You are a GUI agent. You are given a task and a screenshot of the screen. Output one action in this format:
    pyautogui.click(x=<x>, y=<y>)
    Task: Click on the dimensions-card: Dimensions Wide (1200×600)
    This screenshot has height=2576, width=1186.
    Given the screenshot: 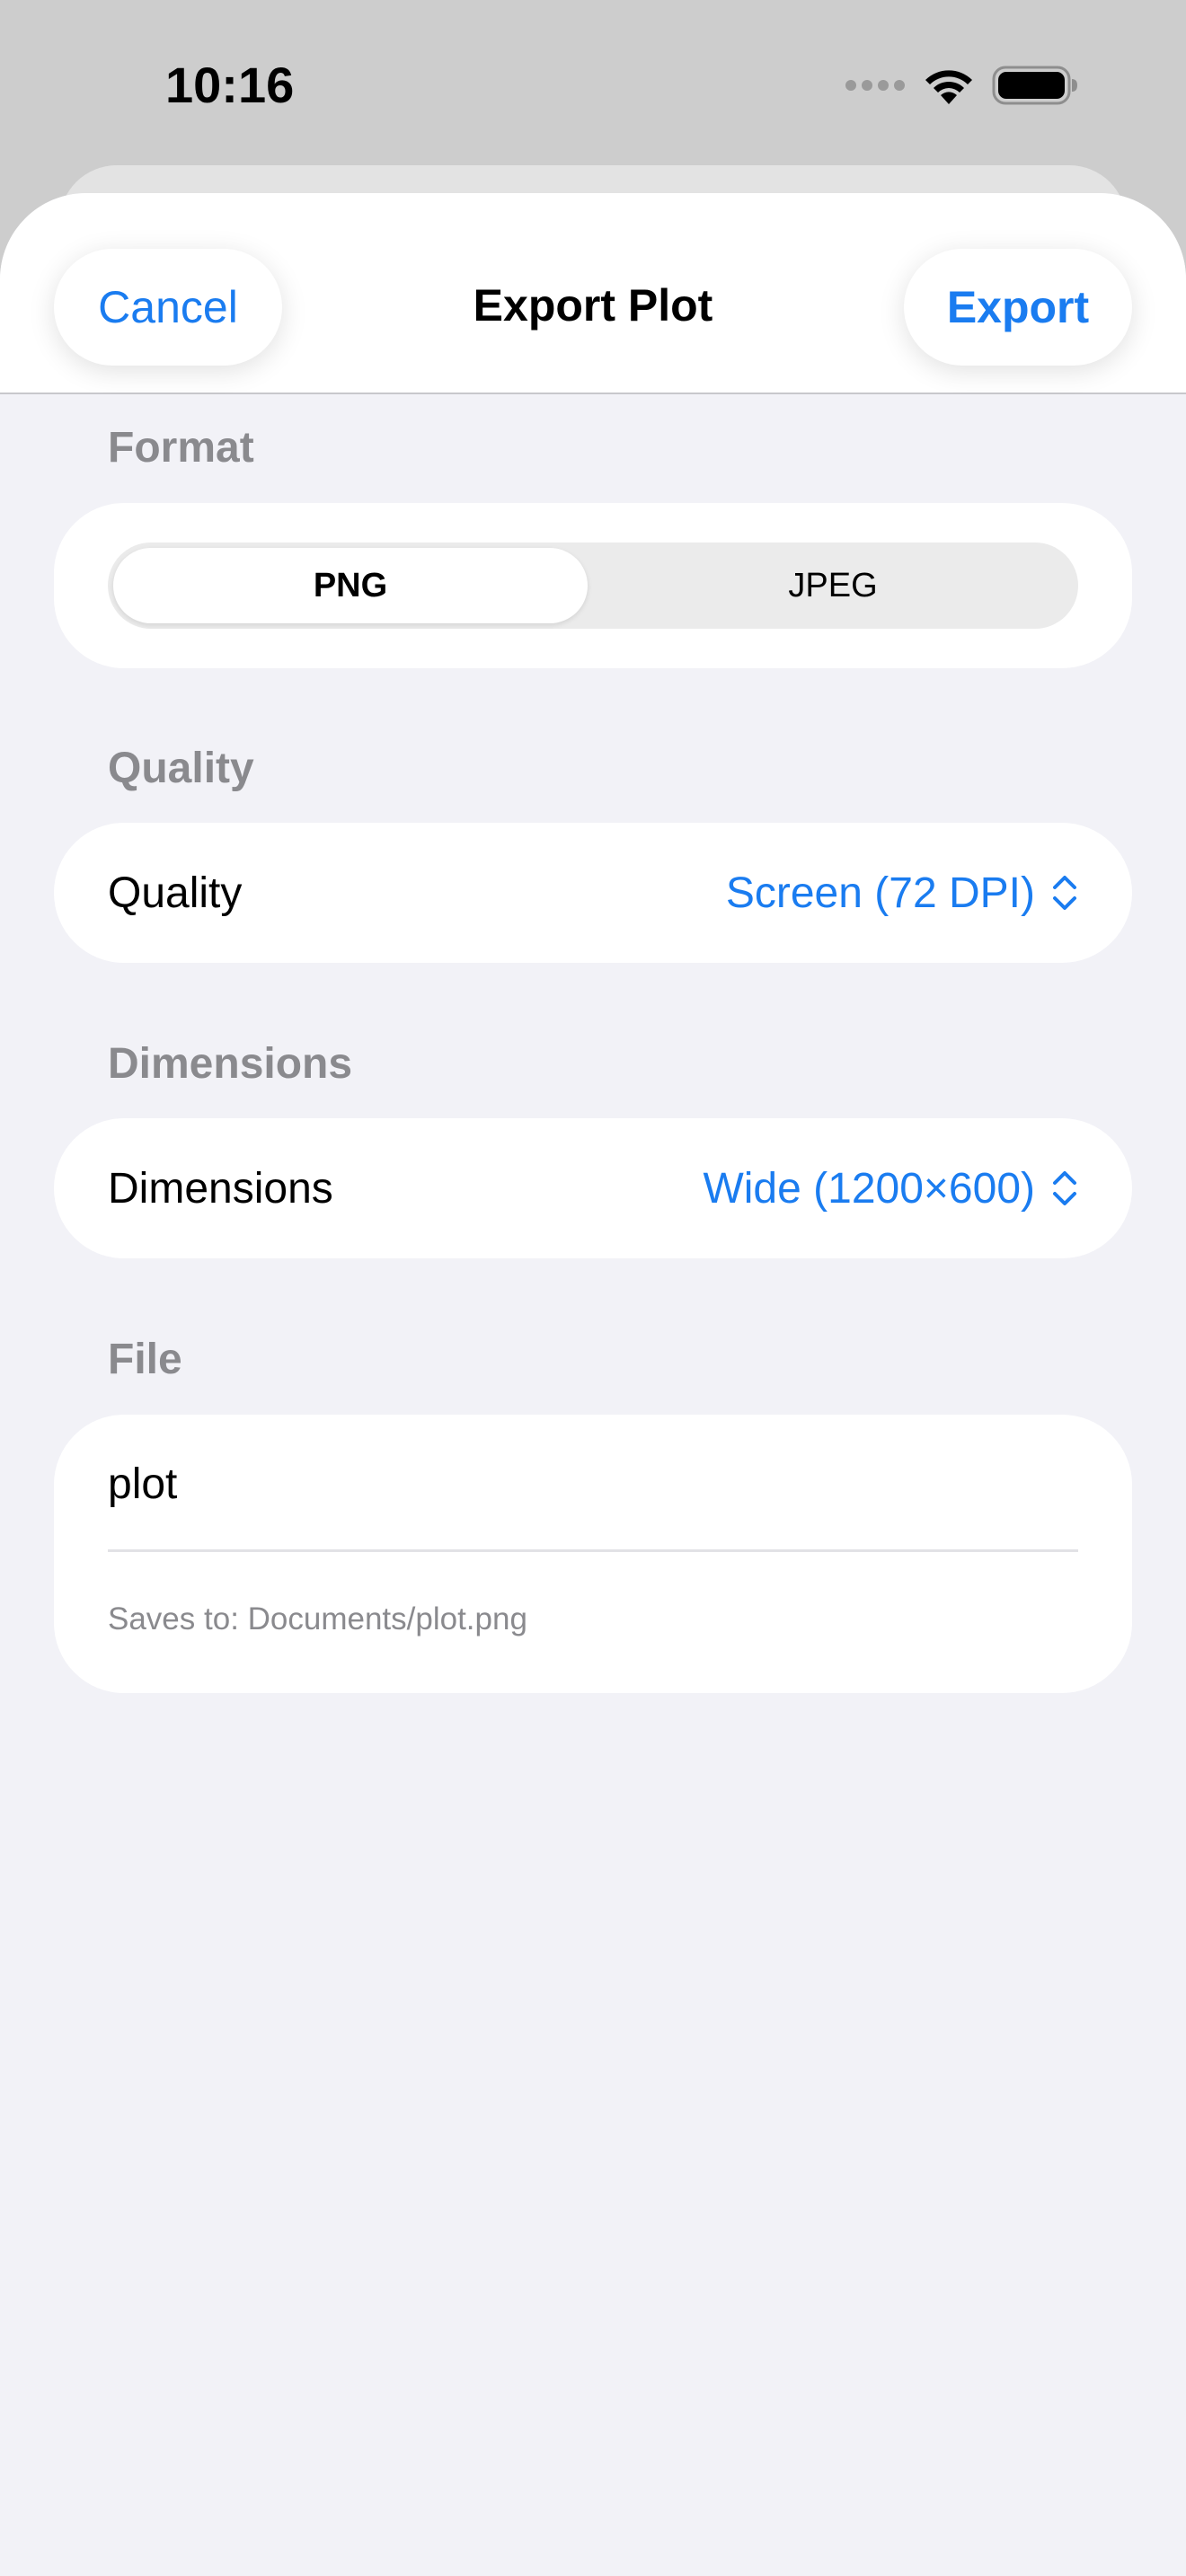 What is the action you would take?
    pyautogui.click(x=593, y=1188)
    